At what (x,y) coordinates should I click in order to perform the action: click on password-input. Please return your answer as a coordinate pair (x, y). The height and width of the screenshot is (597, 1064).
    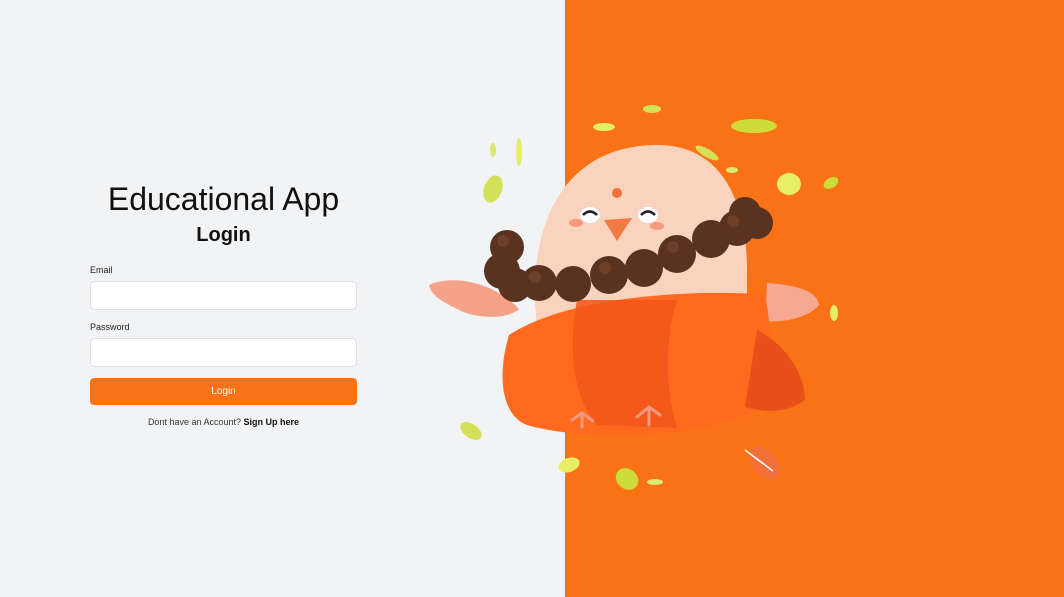
    Looking at the image, I should click on (223, 352).